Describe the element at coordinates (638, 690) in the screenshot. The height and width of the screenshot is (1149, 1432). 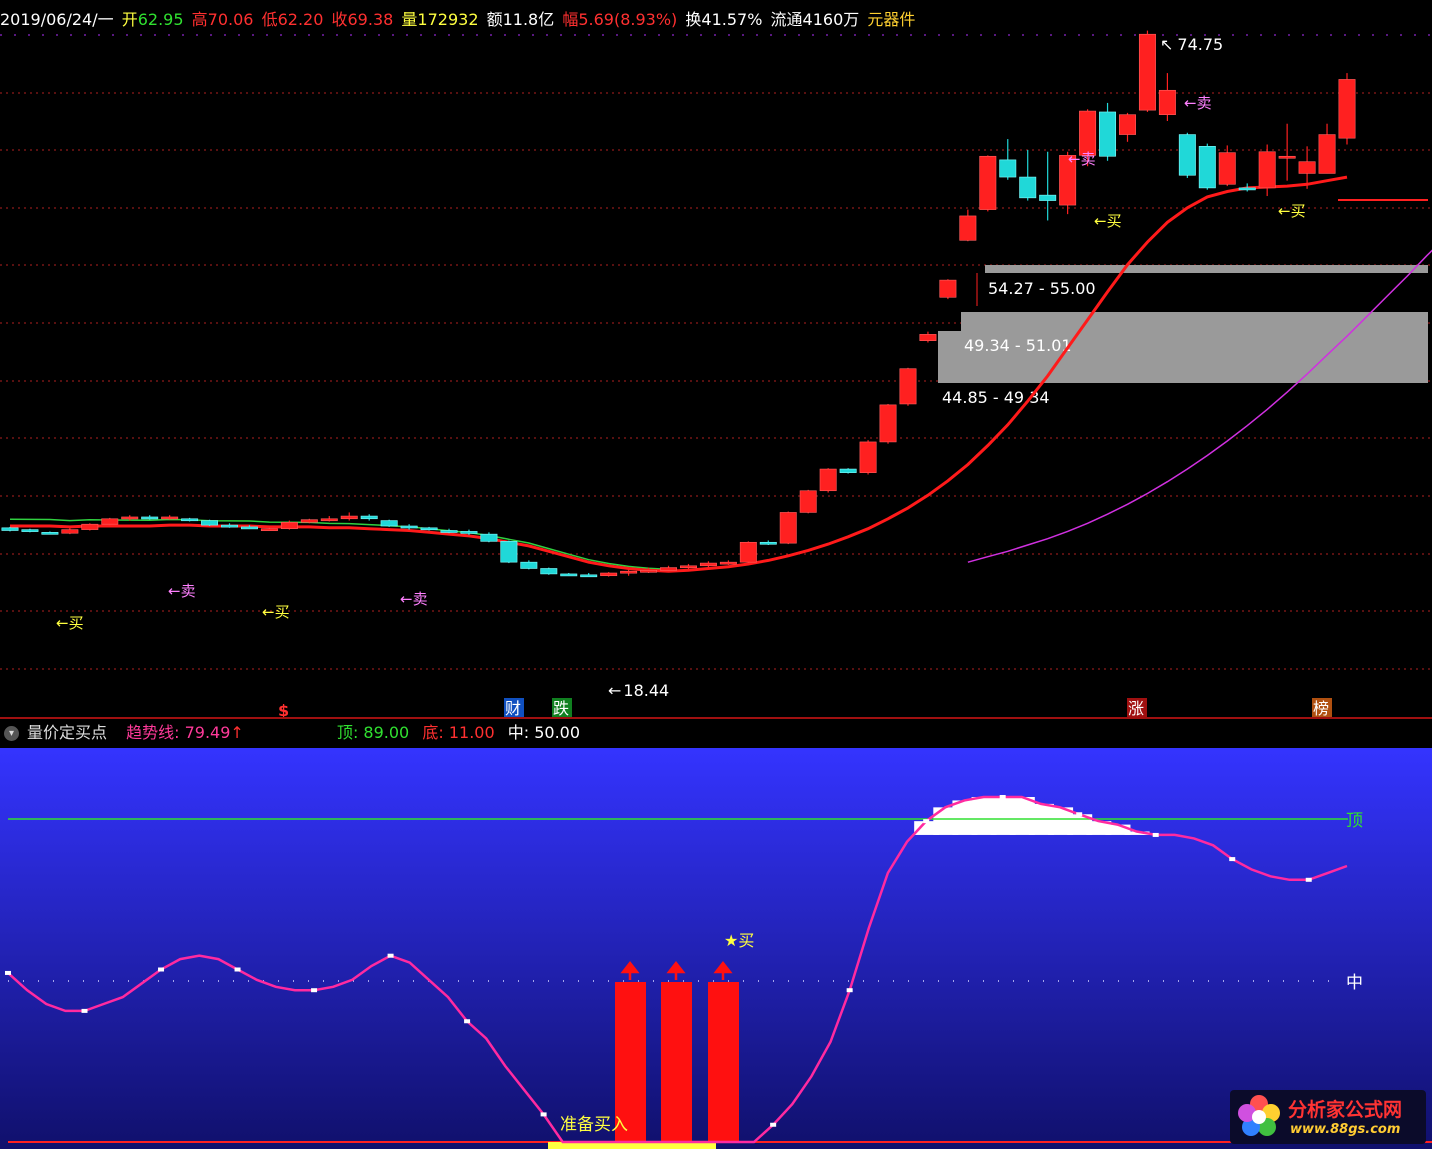
I see `price-low-label: ← 18.44` at that location.